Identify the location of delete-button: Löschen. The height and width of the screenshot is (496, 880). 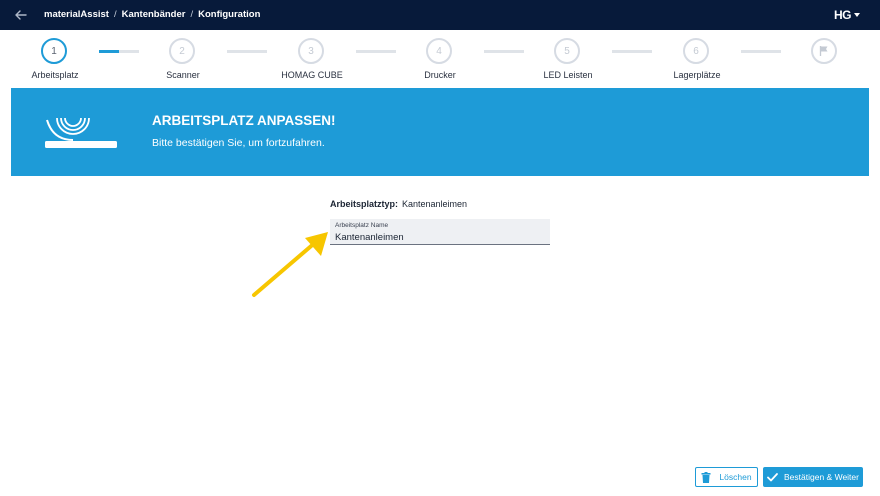
(726, 477).